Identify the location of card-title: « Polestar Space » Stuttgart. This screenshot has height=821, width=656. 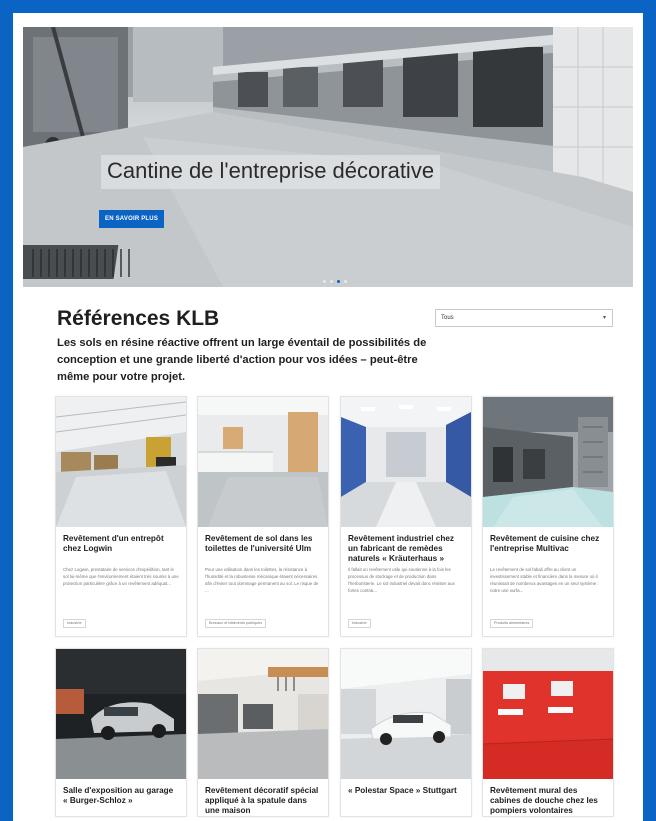
(406, 797).